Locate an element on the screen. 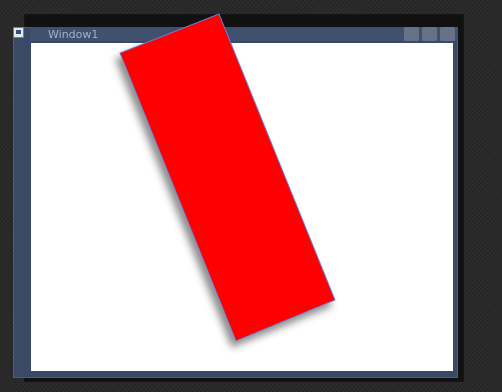  maximize-button is located at coordinates (429, 34).